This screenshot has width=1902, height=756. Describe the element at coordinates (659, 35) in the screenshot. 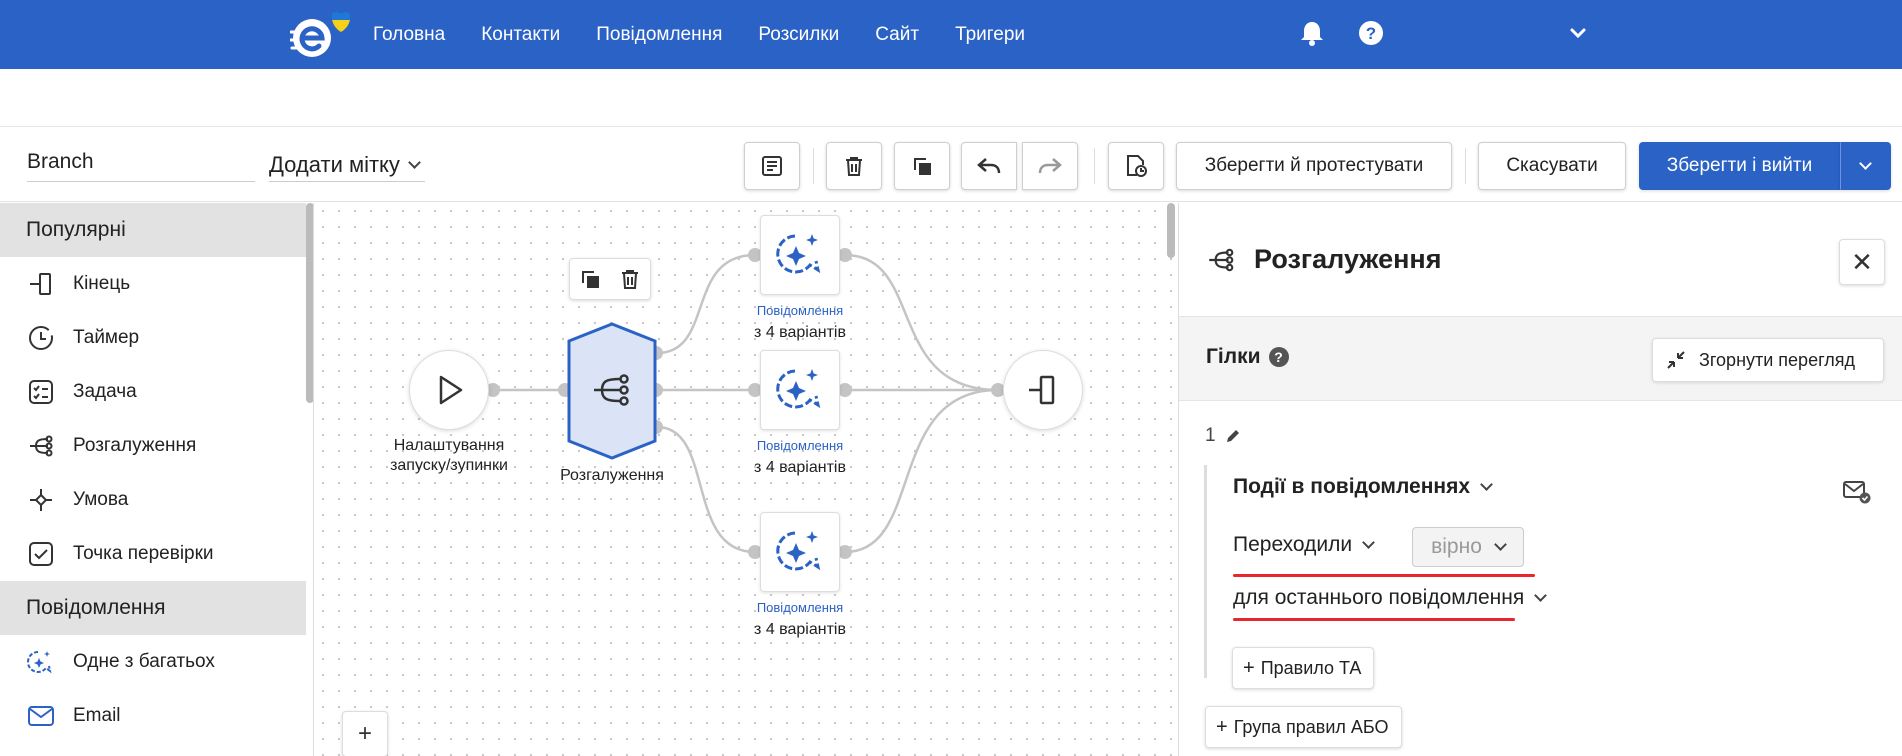

I see `nav-item-messages: Повідомлення` at that location.